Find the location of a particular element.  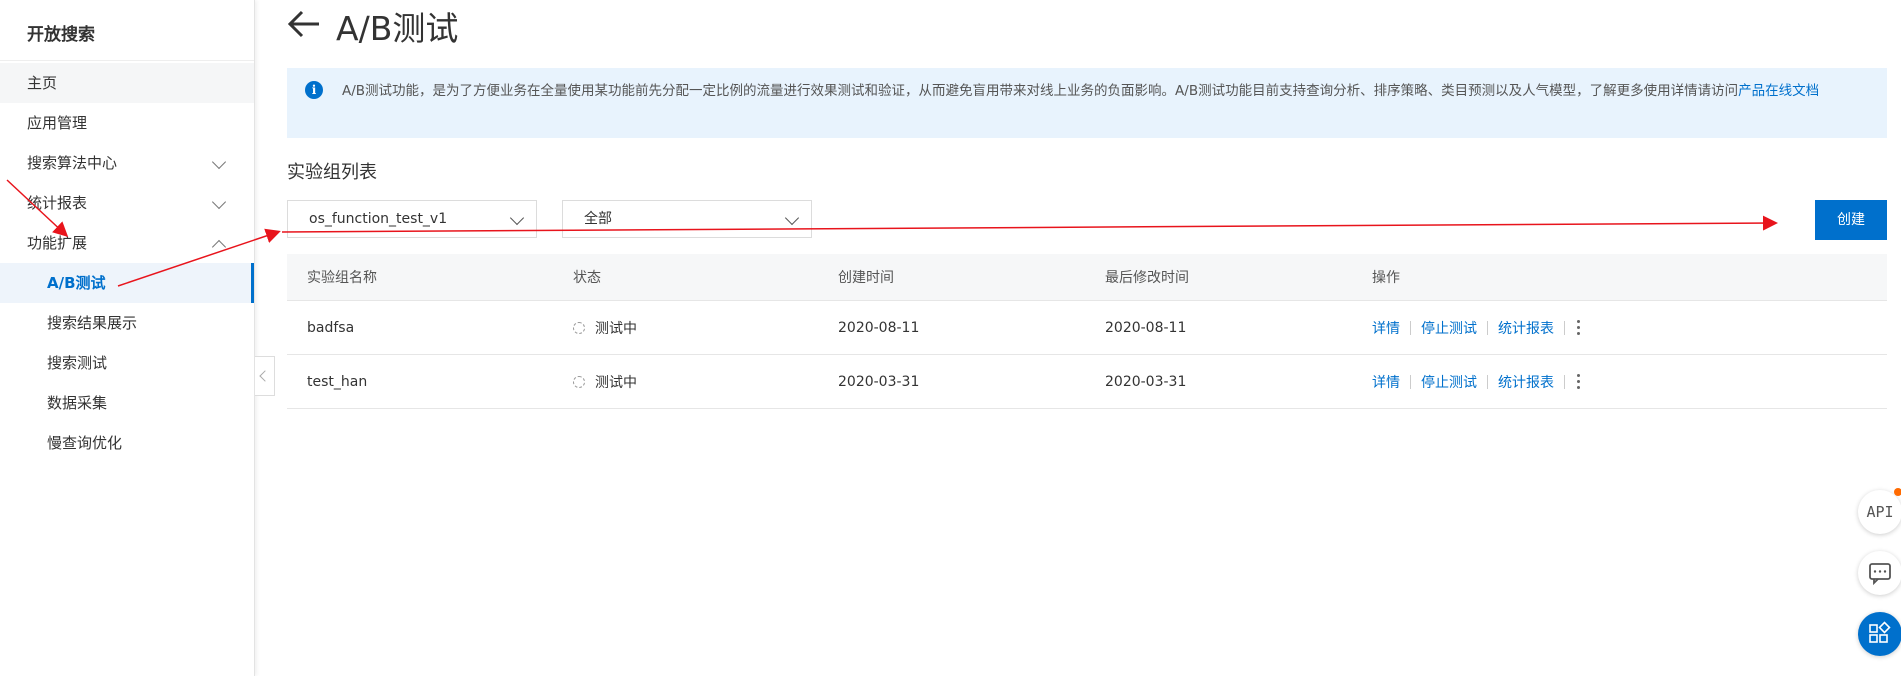

apps-button is located at coordinates (1879, 634).